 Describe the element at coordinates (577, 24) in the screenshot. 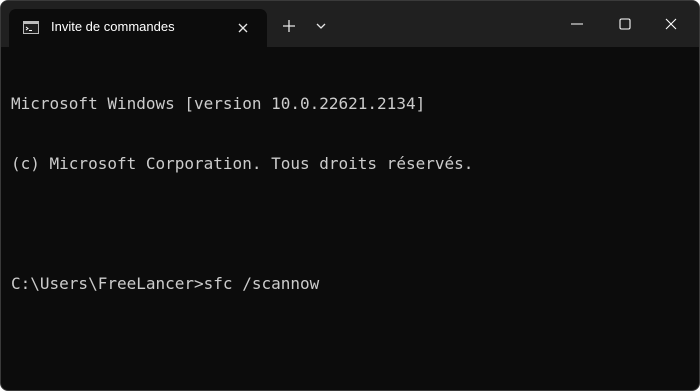

I see `minimize-button` at that location.